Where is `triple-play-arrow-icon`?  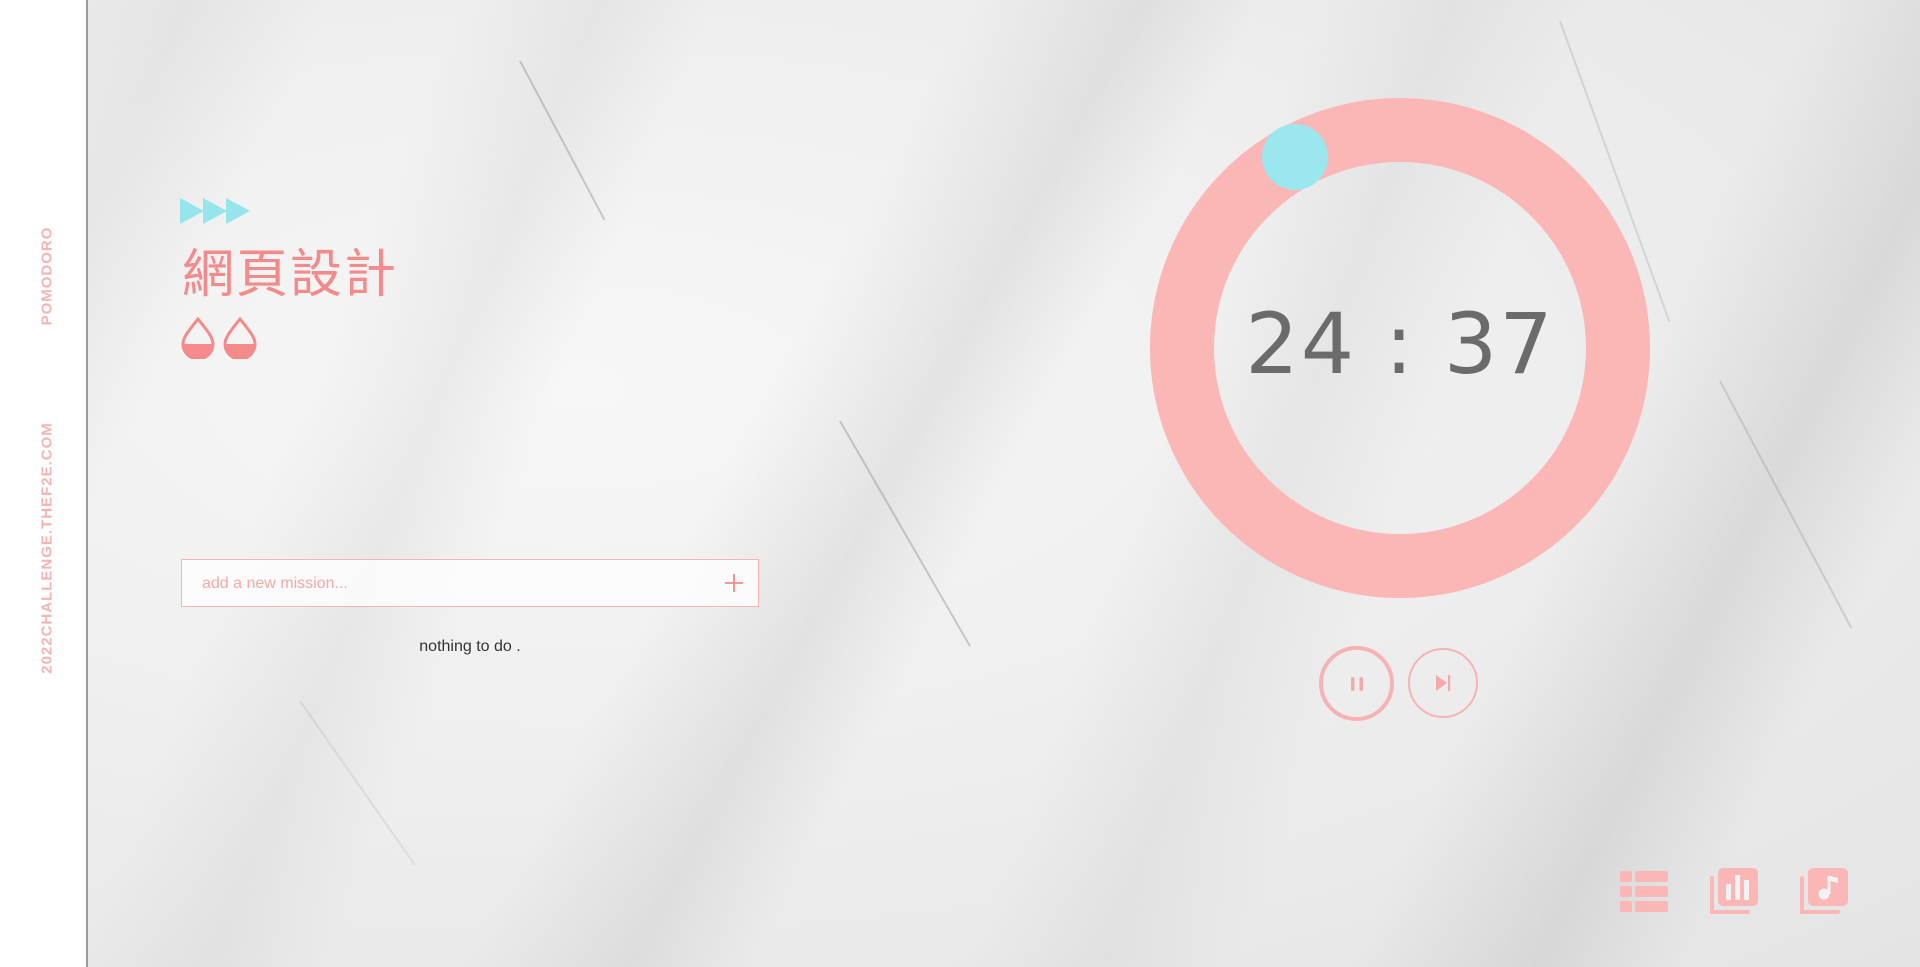 triple-play-arrow-icon is located at coordinates (215, 211).